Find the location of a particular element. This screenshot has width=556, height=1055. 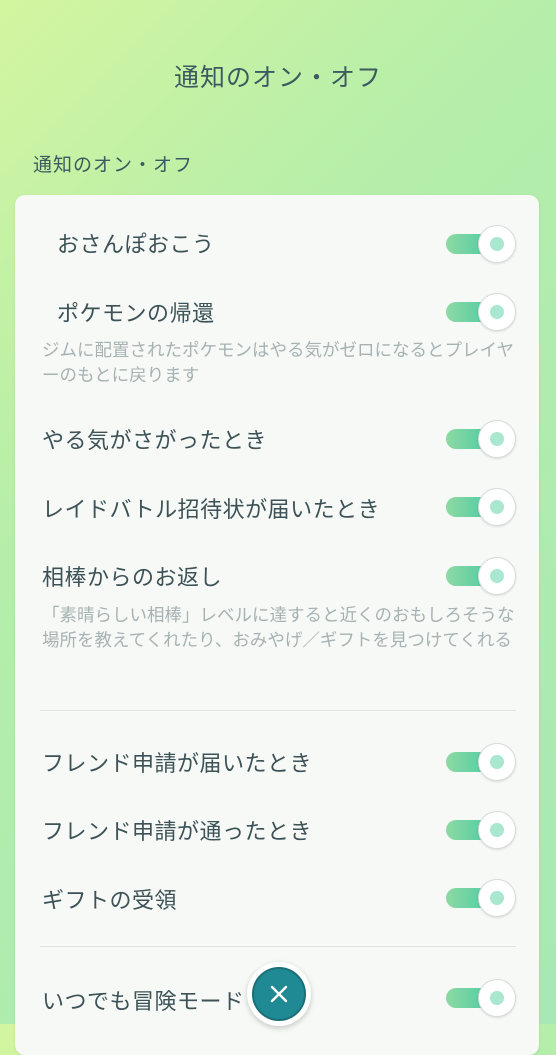

close-button-inner is located at coordinates (279, 994).